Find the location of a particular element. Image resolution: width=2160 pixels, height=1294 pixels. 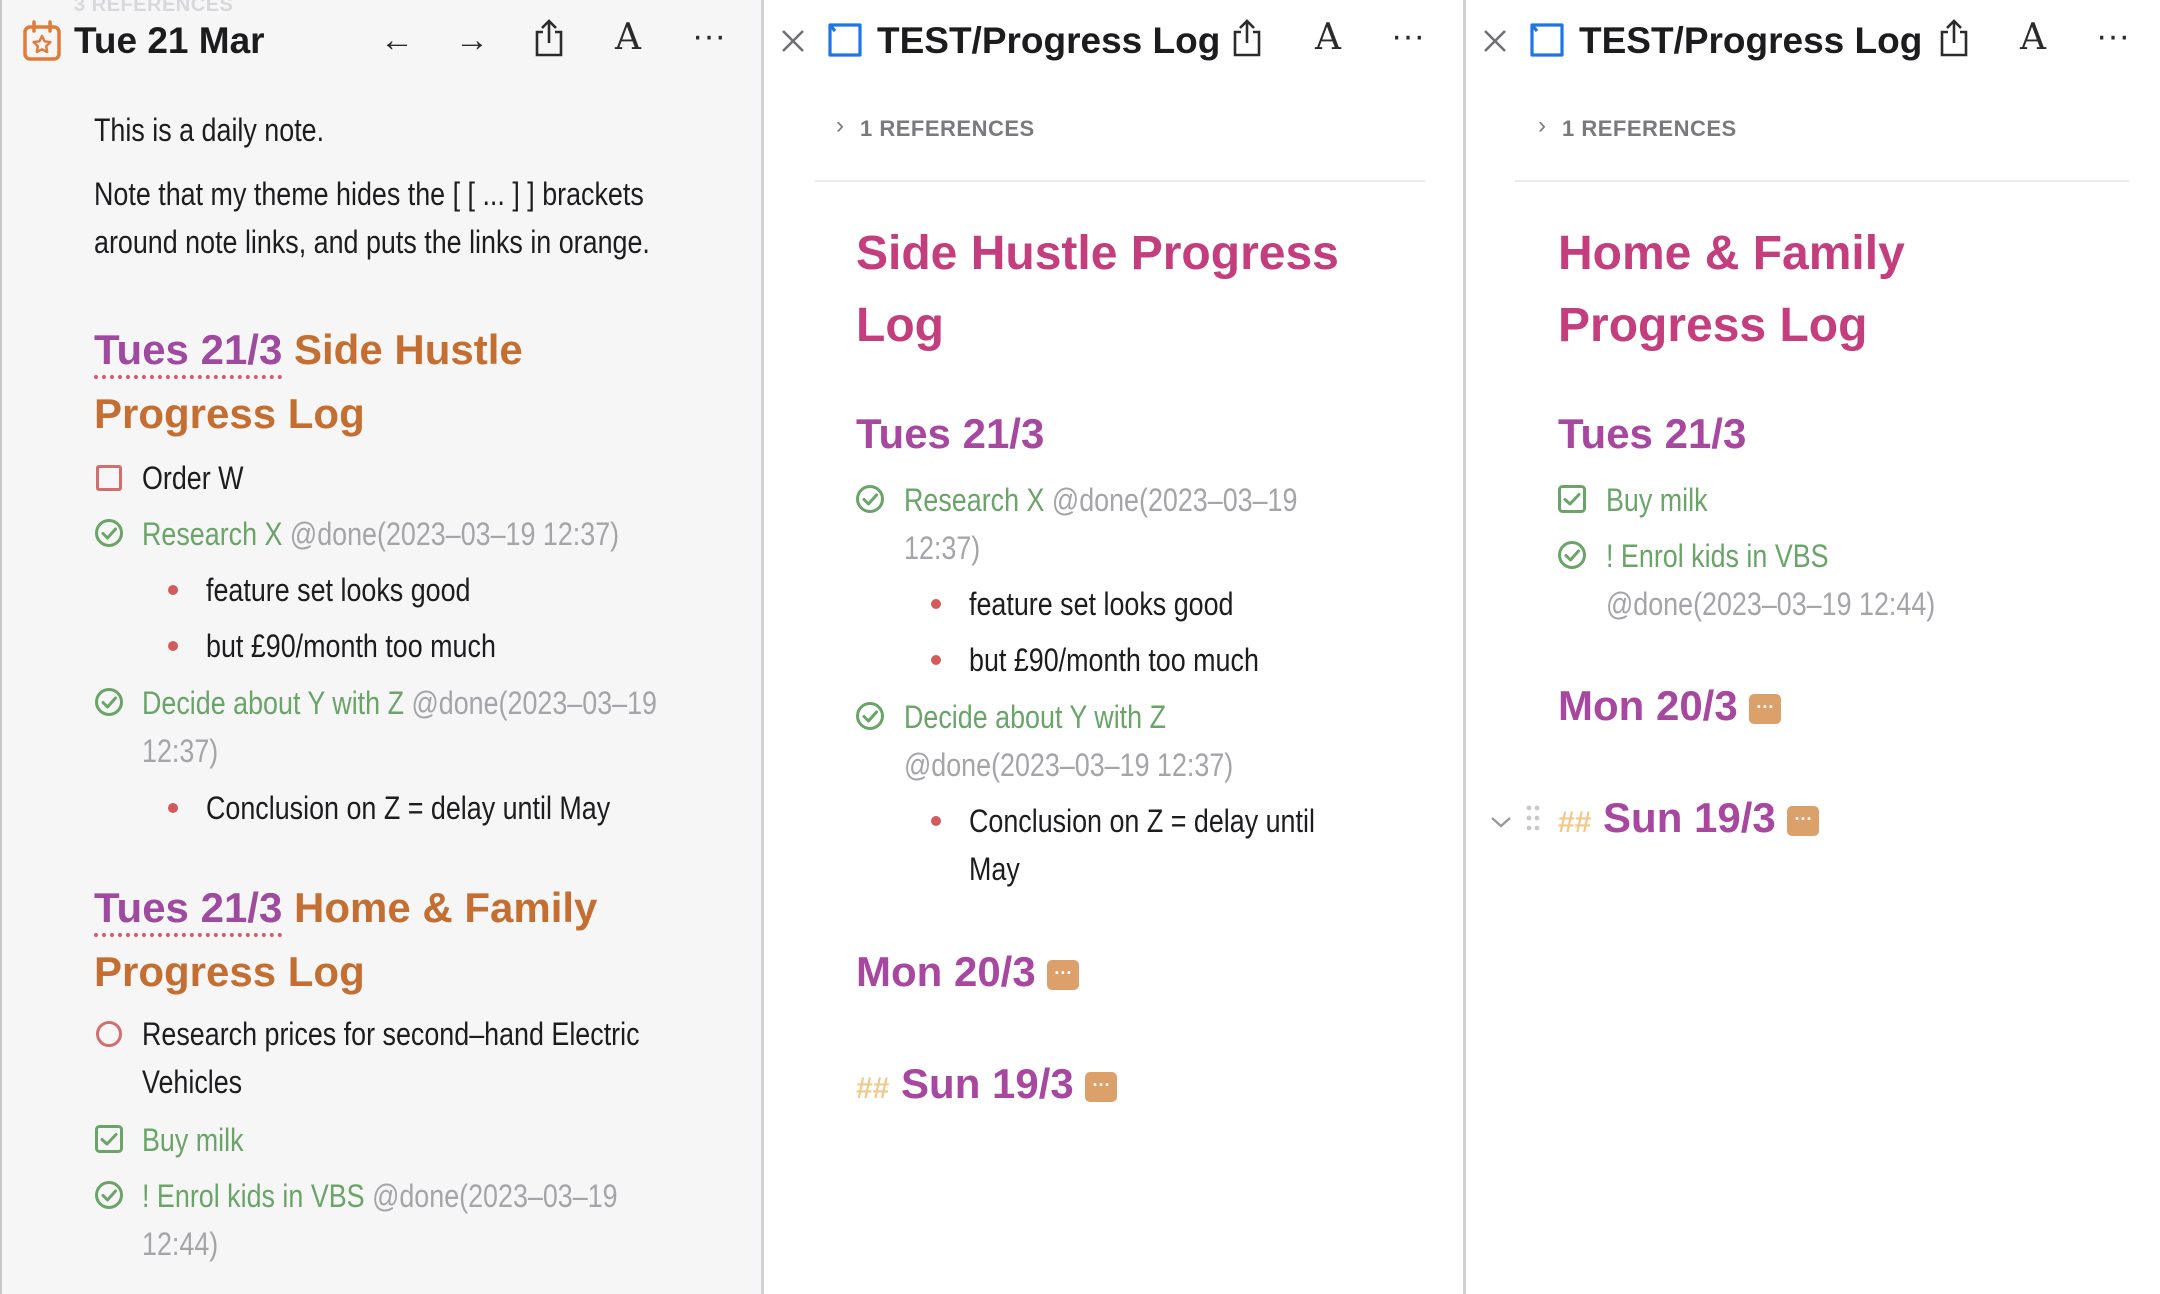

bullet-text: May is located at coordinates (994, 869).